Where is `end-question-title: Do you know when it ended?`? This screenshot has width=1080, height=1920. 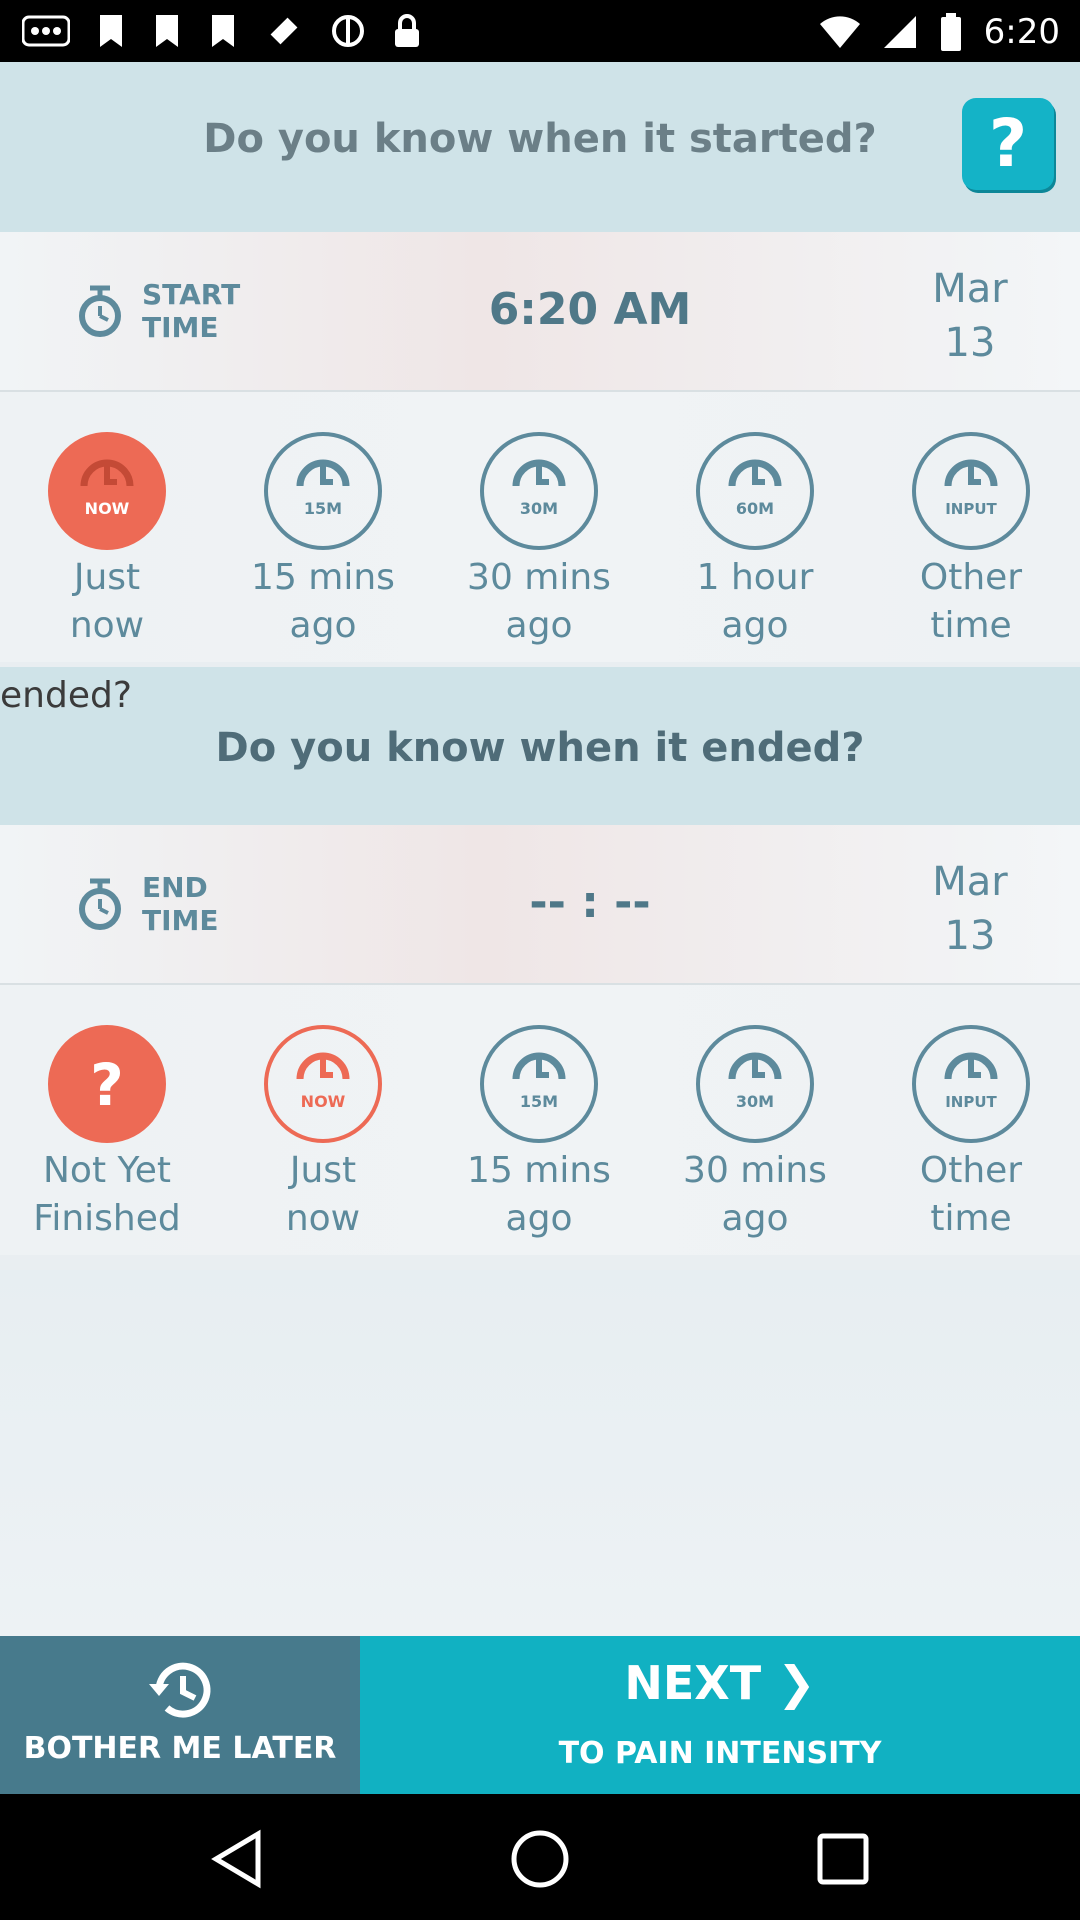
end-question-title: Do you know when it ended? is located at coordinates (540, 748).